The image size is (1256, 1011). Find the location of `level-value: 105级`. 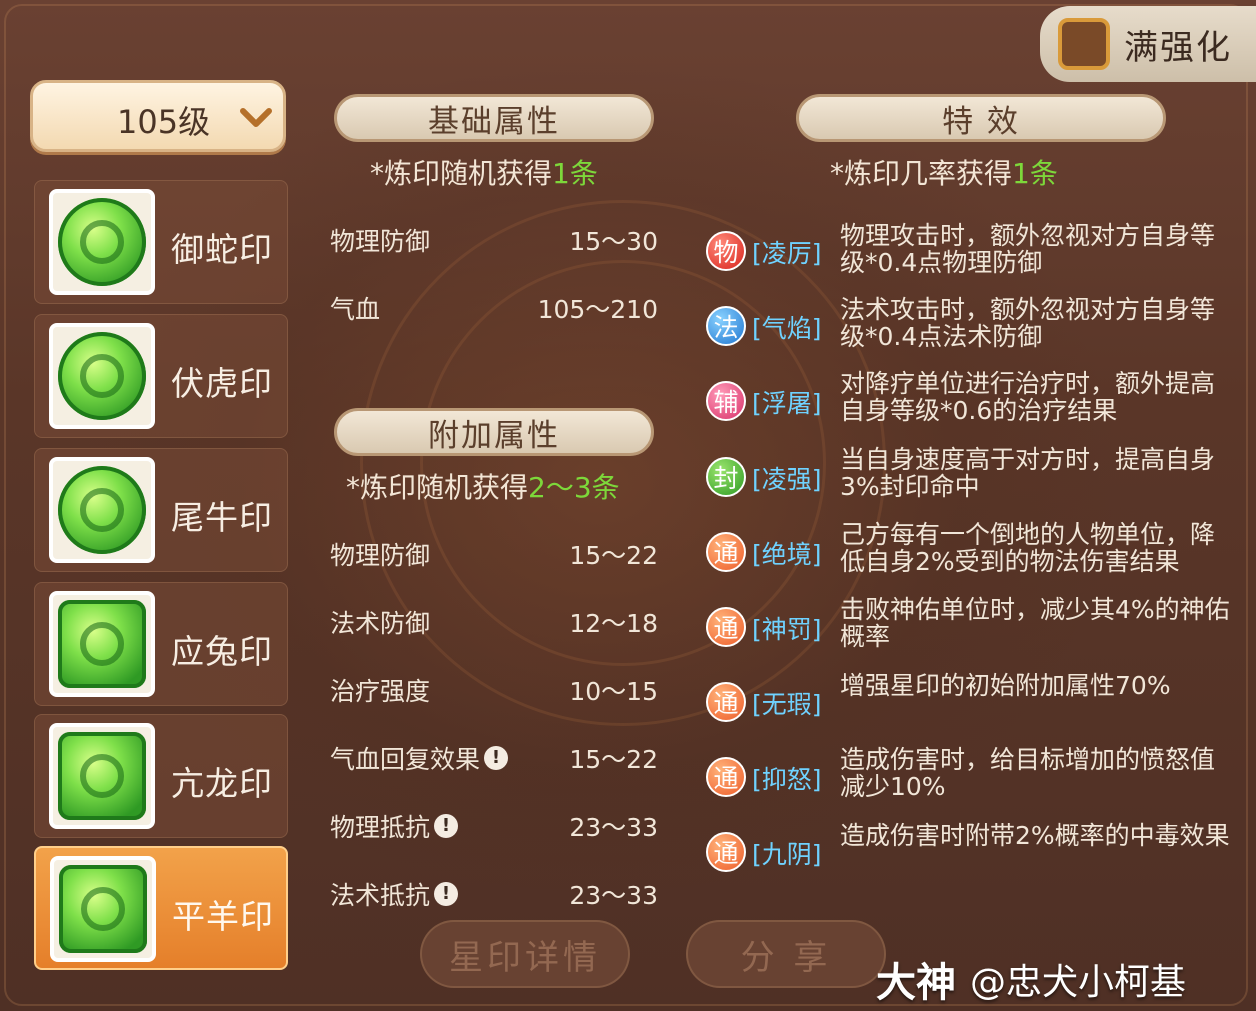

level-value: 105级 is located at coordinates (164, 122).